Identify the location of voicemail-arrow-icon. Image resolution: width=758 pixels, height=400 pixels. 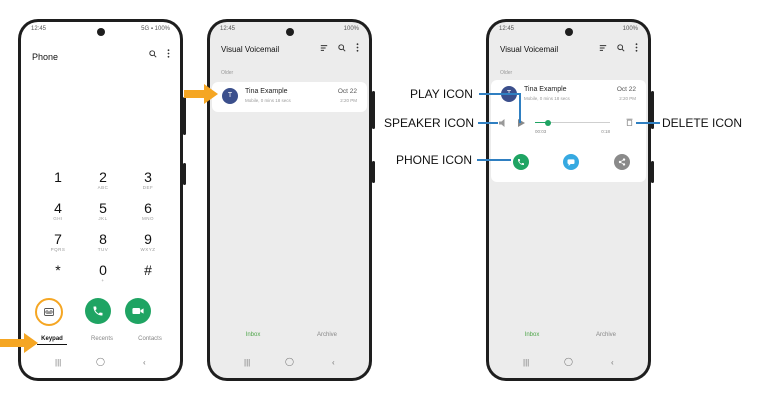
(201, 94).